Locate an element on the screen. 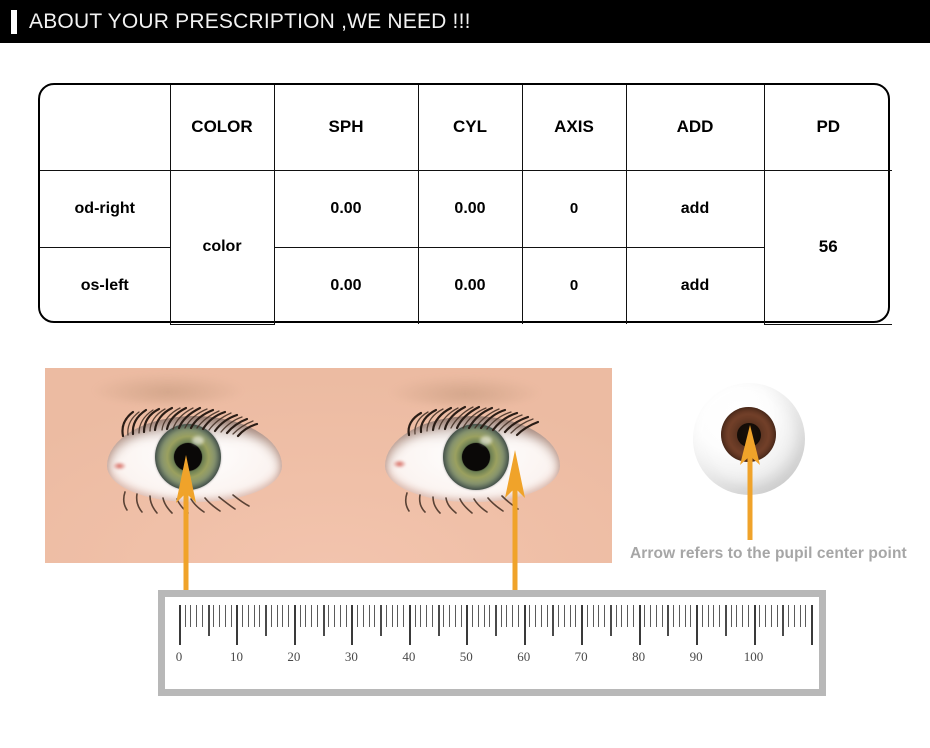  cell-cyl-od: 0.00 is located at coordinates (470, 208).